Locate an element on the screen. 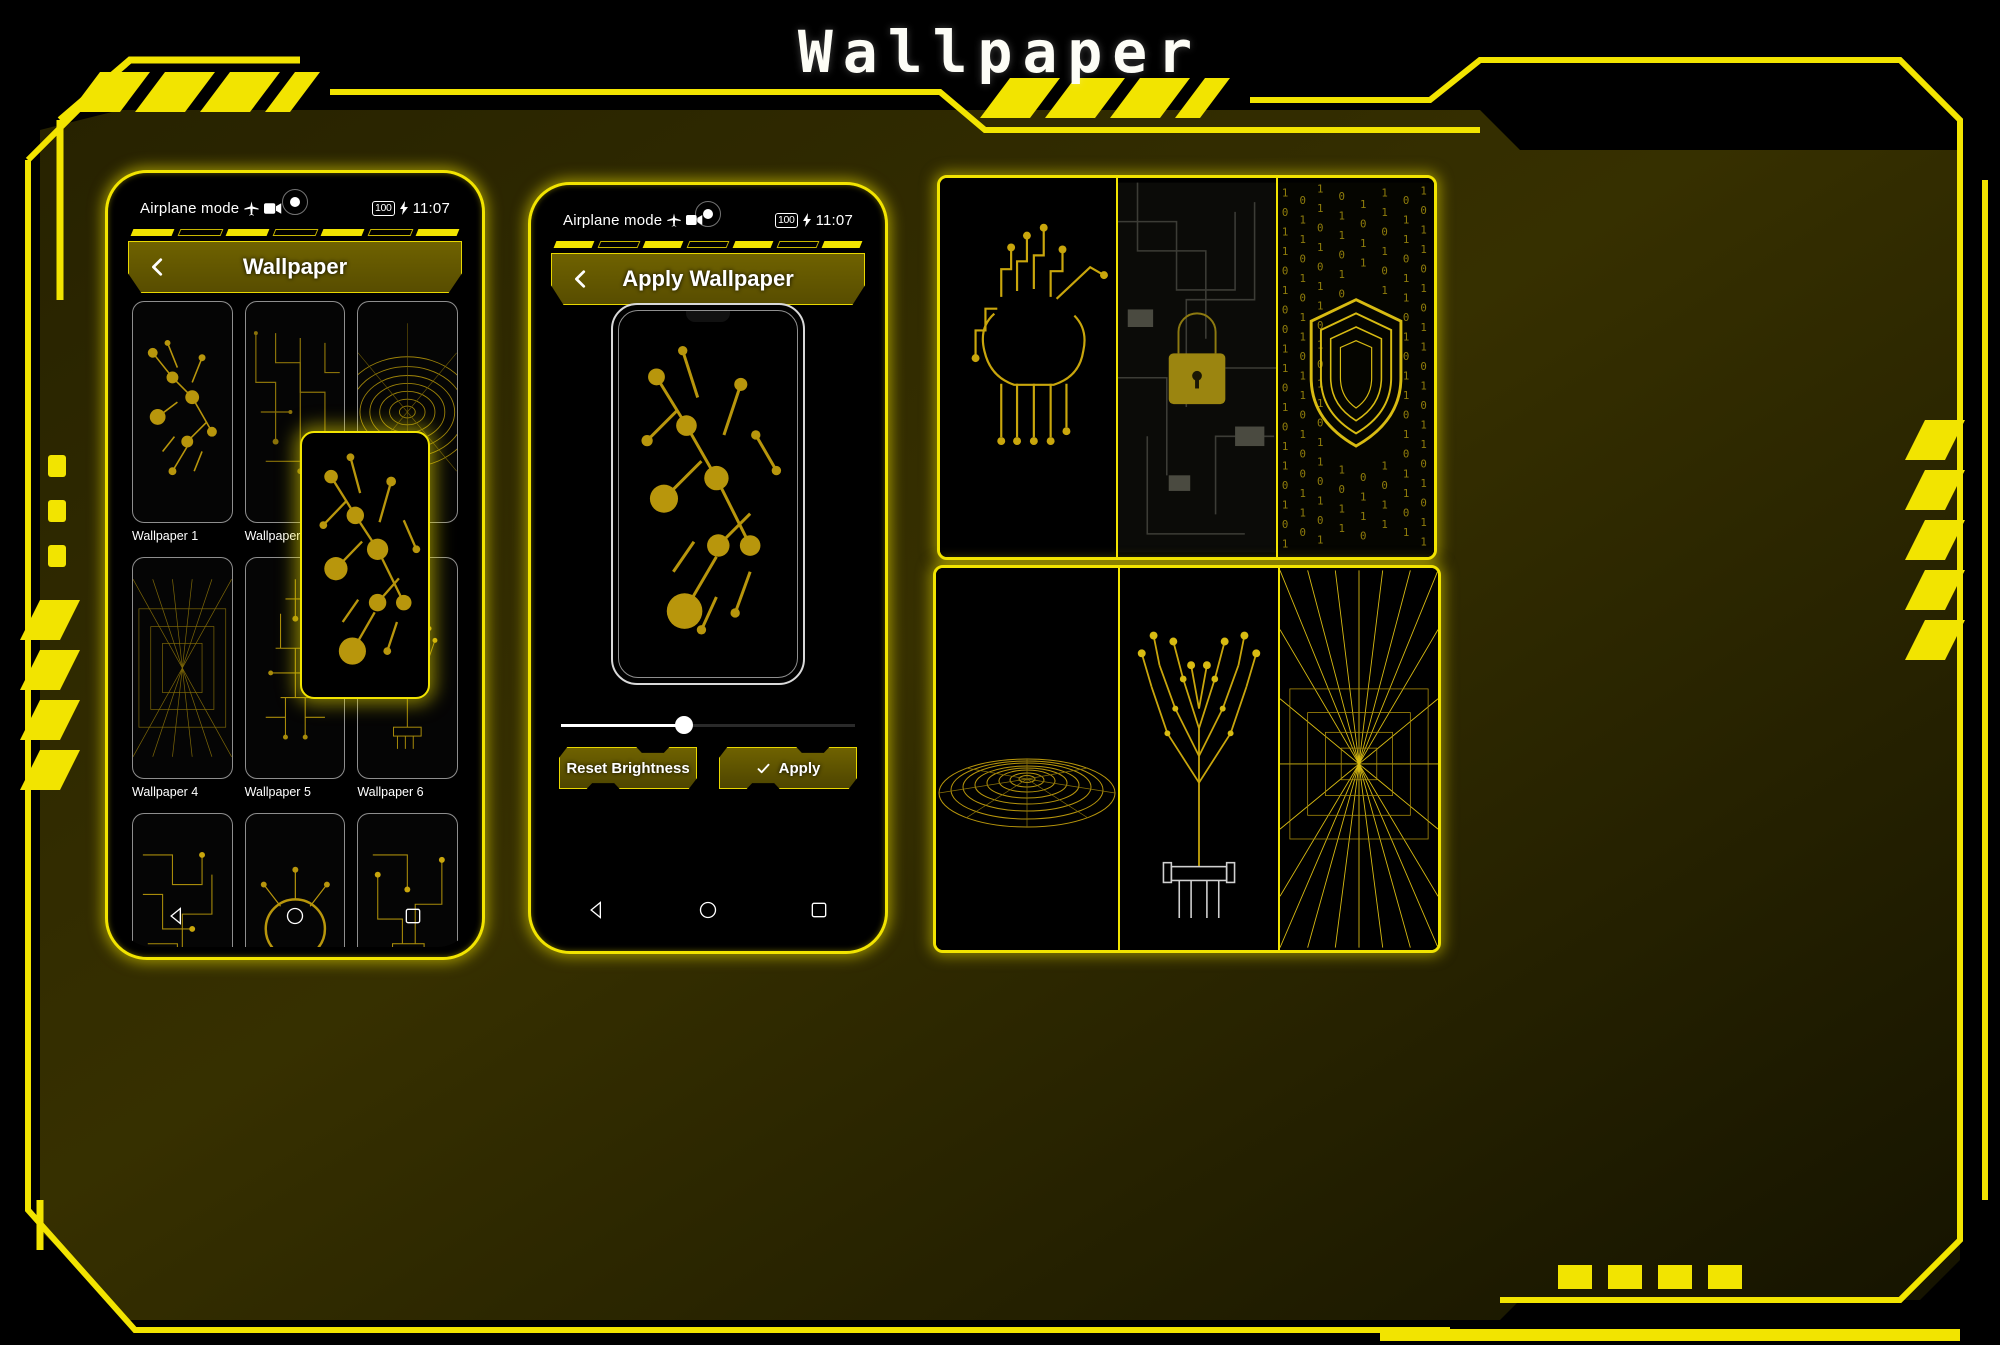 Image resolution: width=2000 pixels, height=1345 pixels. brightness-slider is located at coordinates (708, 725).